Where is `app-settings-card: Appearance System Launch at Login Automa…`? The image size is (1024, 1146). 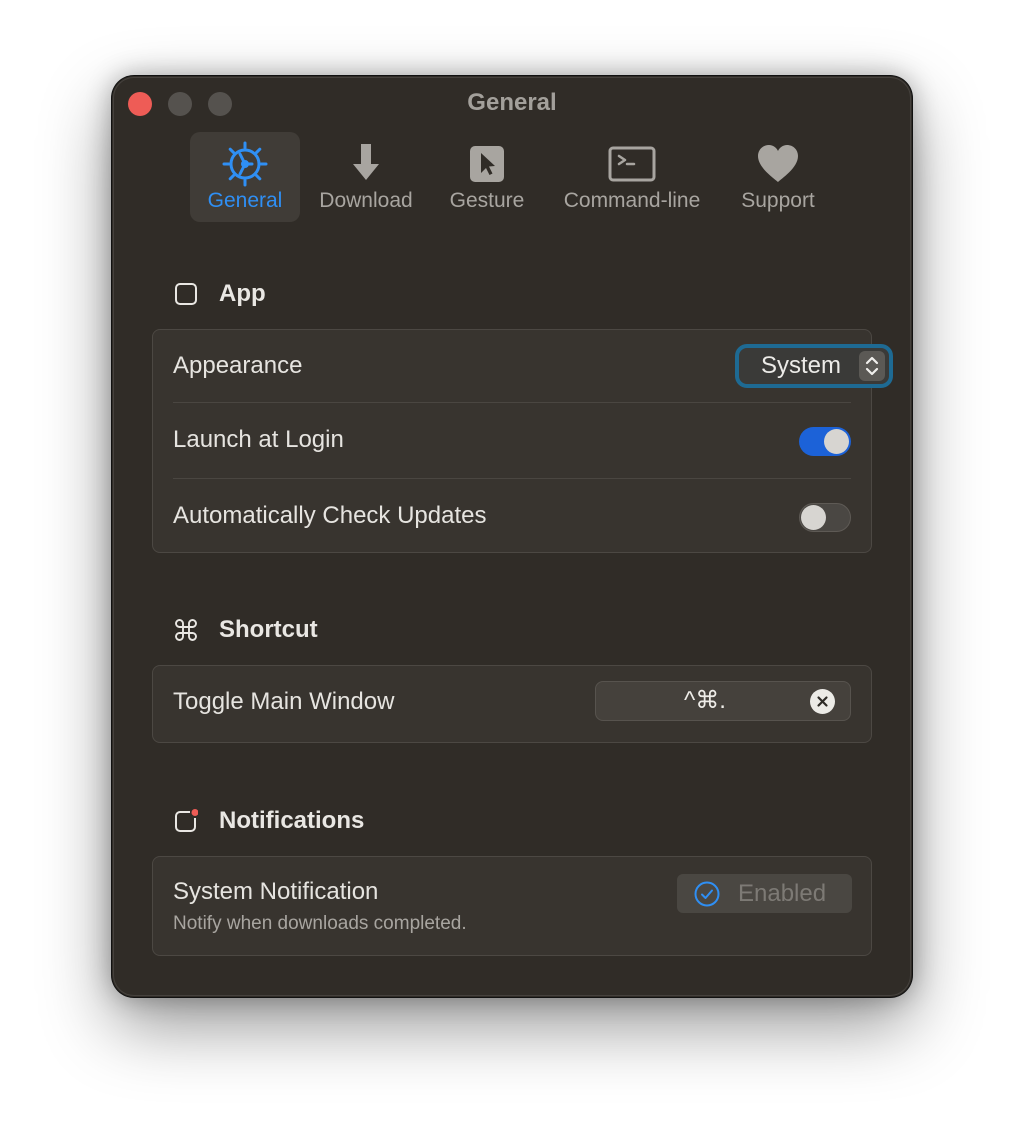
app-settings-card: Appearance System Launch at Login Automa… is located at coordinates (522, 441).